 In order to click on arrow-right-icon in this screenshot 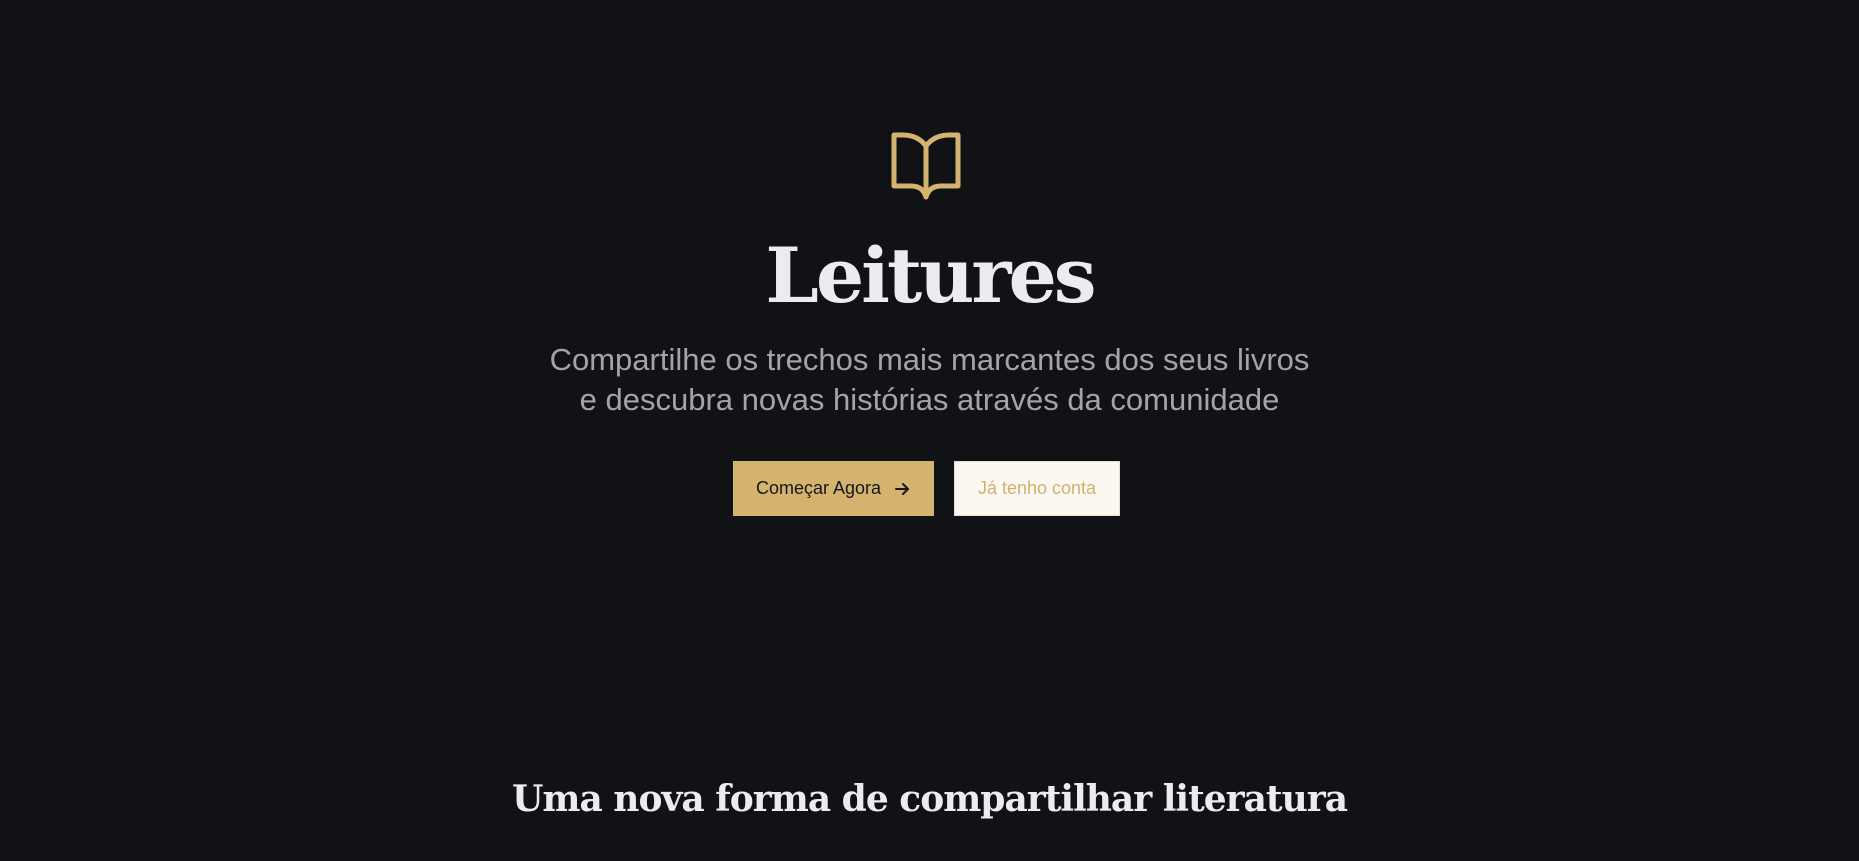, I will do `click(902, 489)`.